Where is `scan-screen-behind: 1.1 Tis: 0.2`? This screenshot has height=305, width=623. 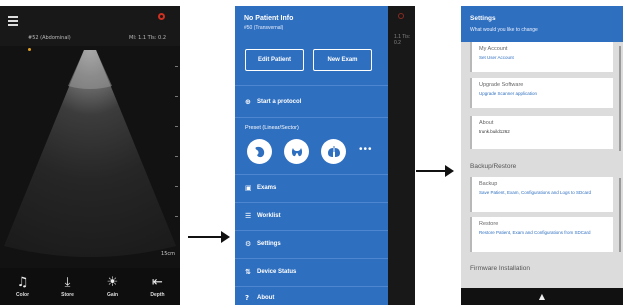 scan-screen-behind: 1.1 Tis: 0.2 is located at coordinates (401, 155).